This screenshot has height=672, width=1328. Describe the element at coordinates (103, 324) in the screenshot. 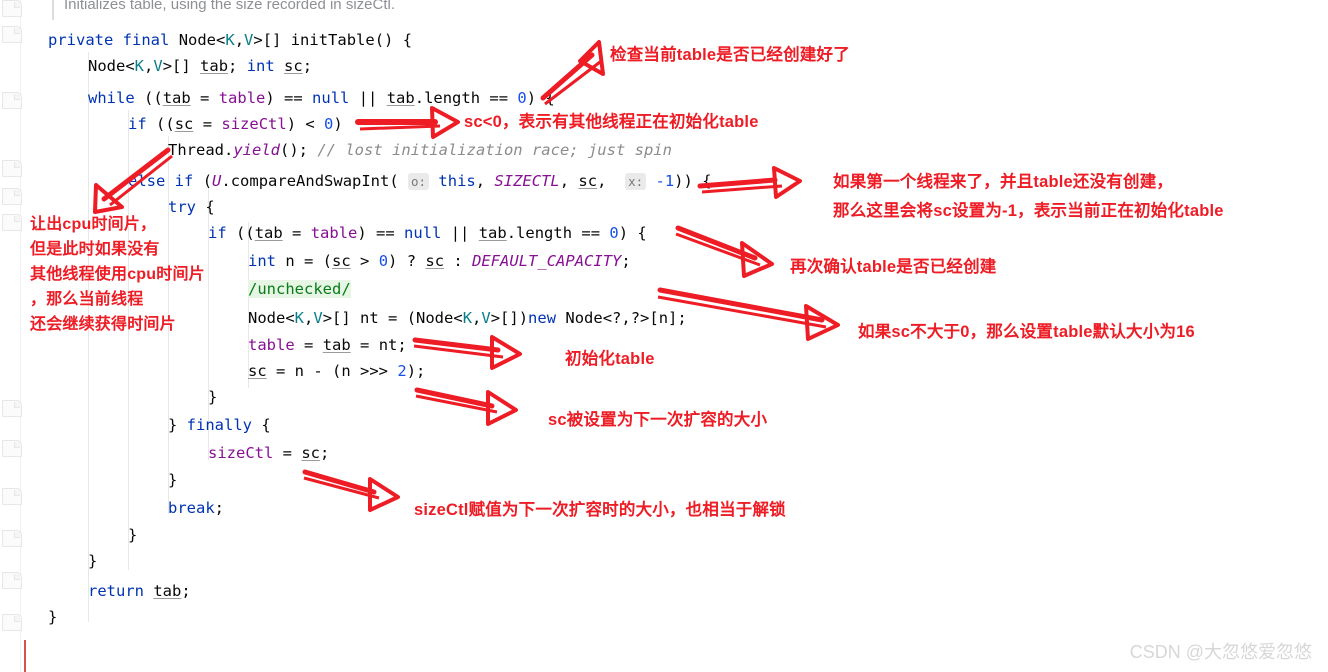

I see `annotation-yield-cpu-slice-line5: 还会继续获得时间片` at that location.